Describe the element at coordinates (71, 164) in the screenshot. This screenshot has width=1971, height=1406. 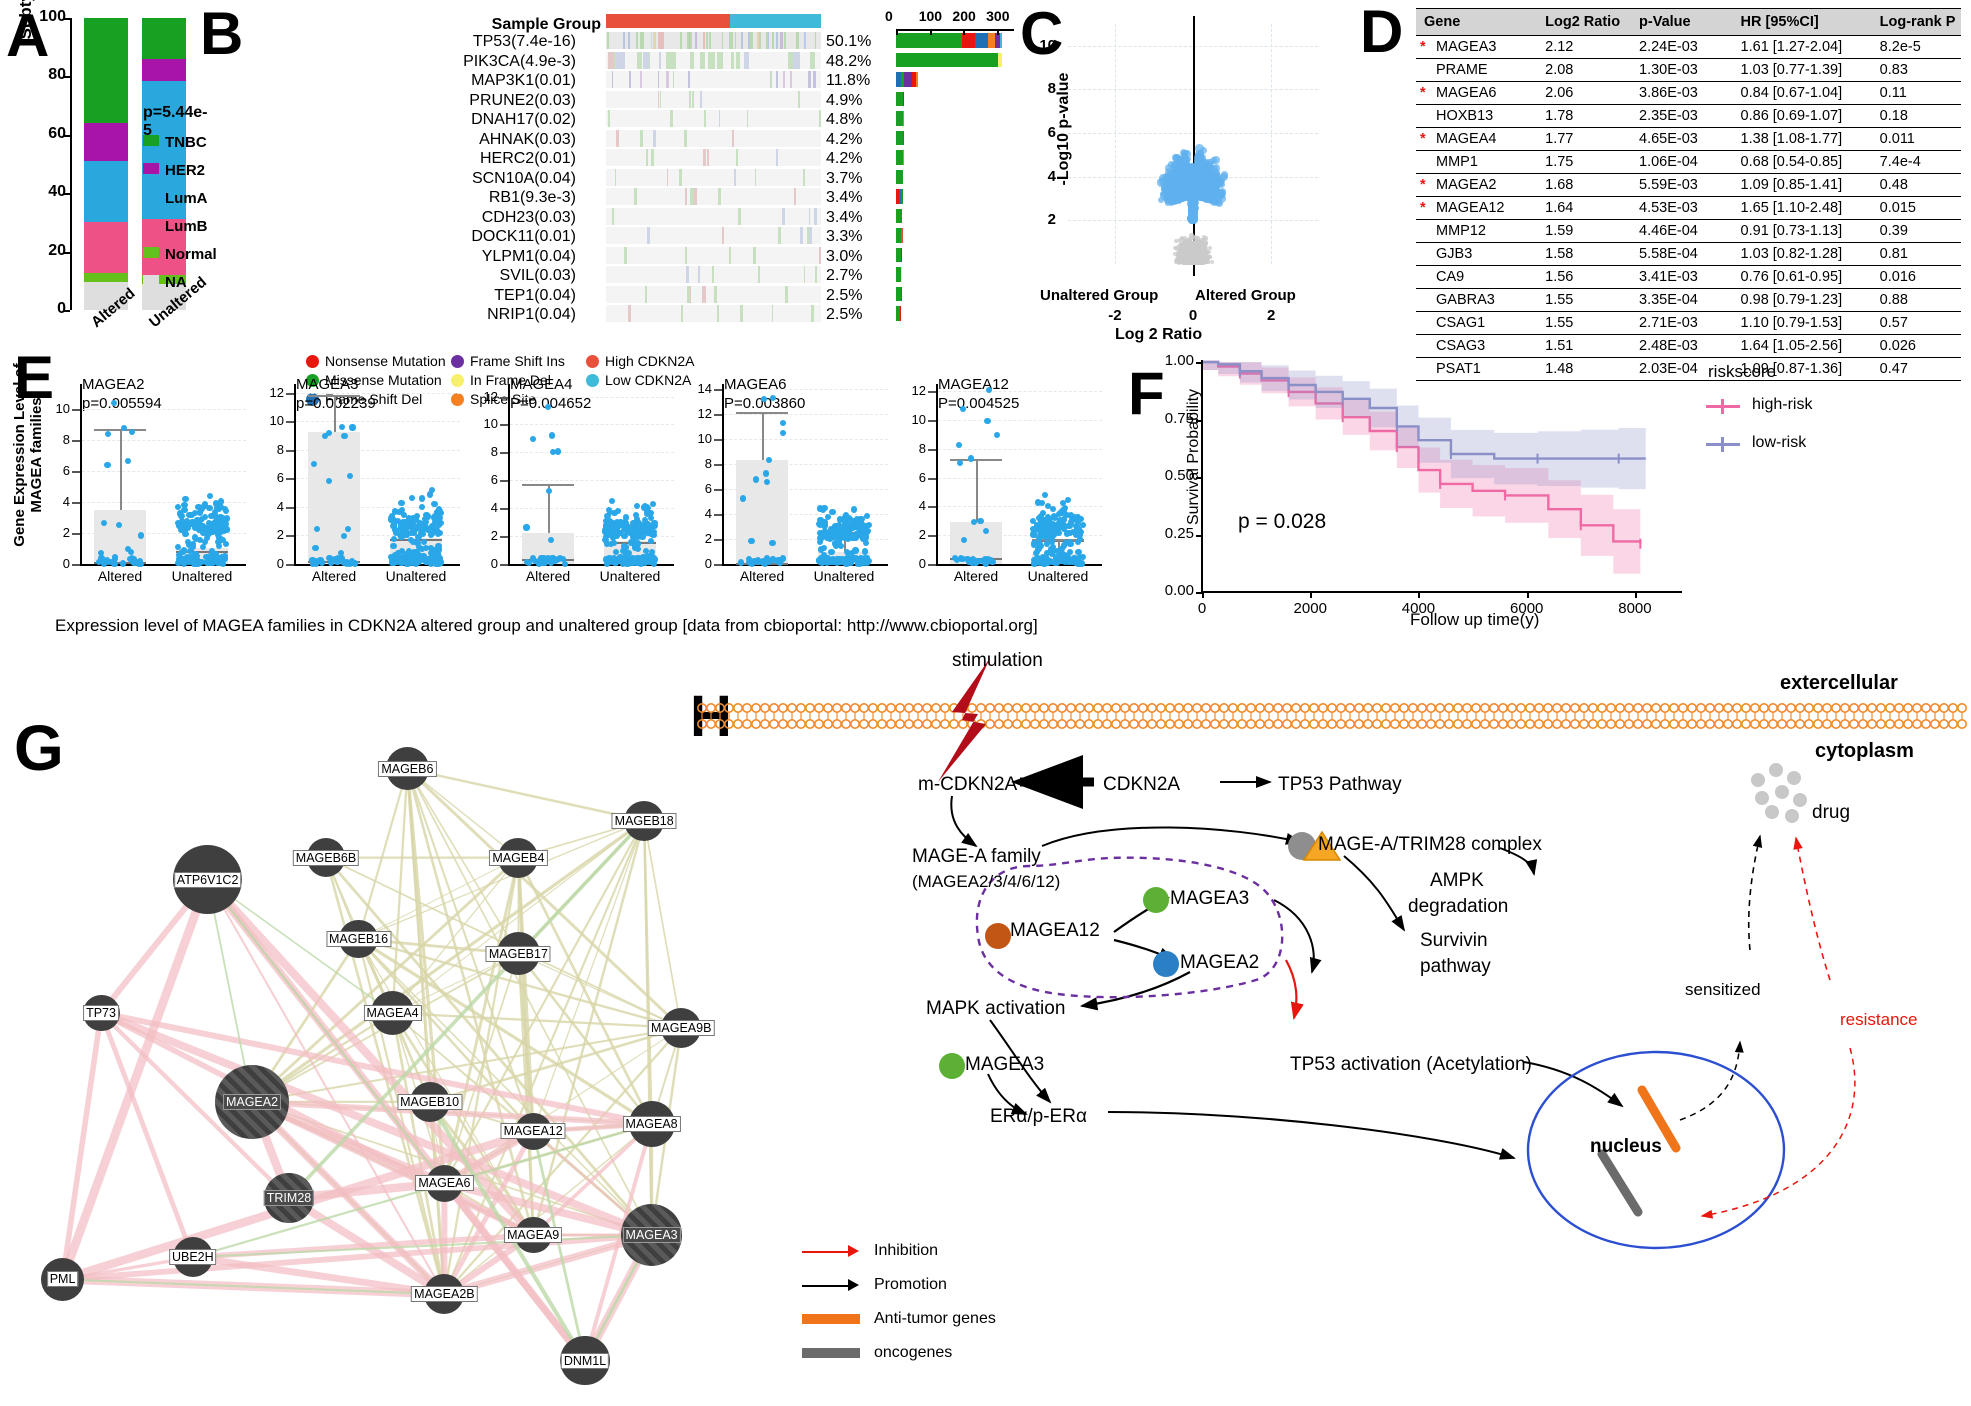
I see `panel-a-y-axis-line` at that location.